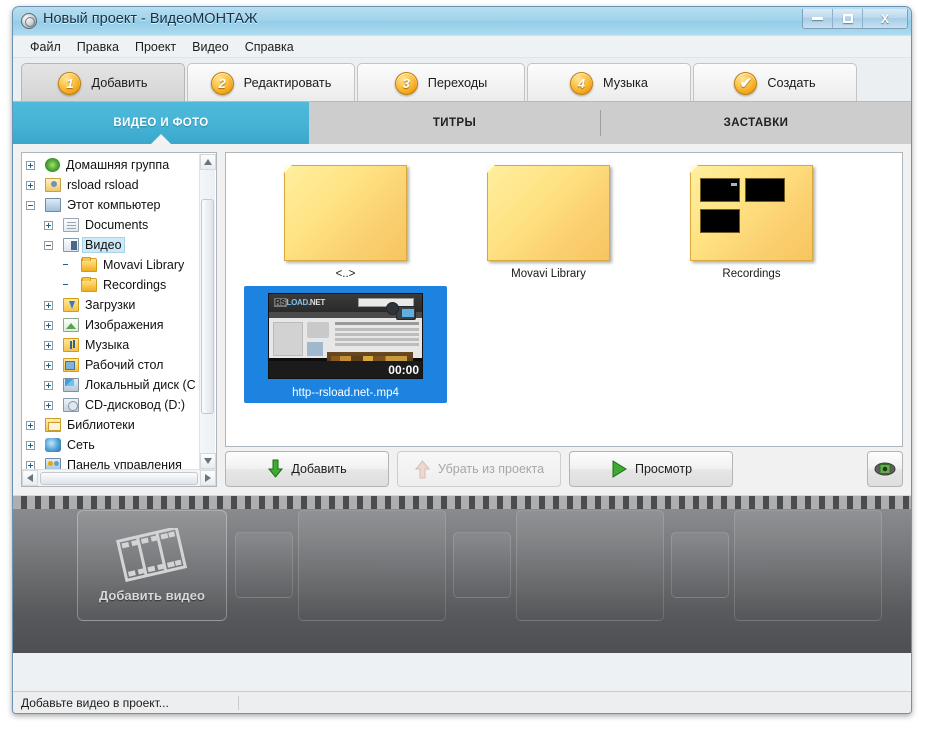 The width and height of the screenshot is (925, 733). Describe the element at coordinates (110, 462) in the screenshot. I see `tree-item: Панель управления` at that location.